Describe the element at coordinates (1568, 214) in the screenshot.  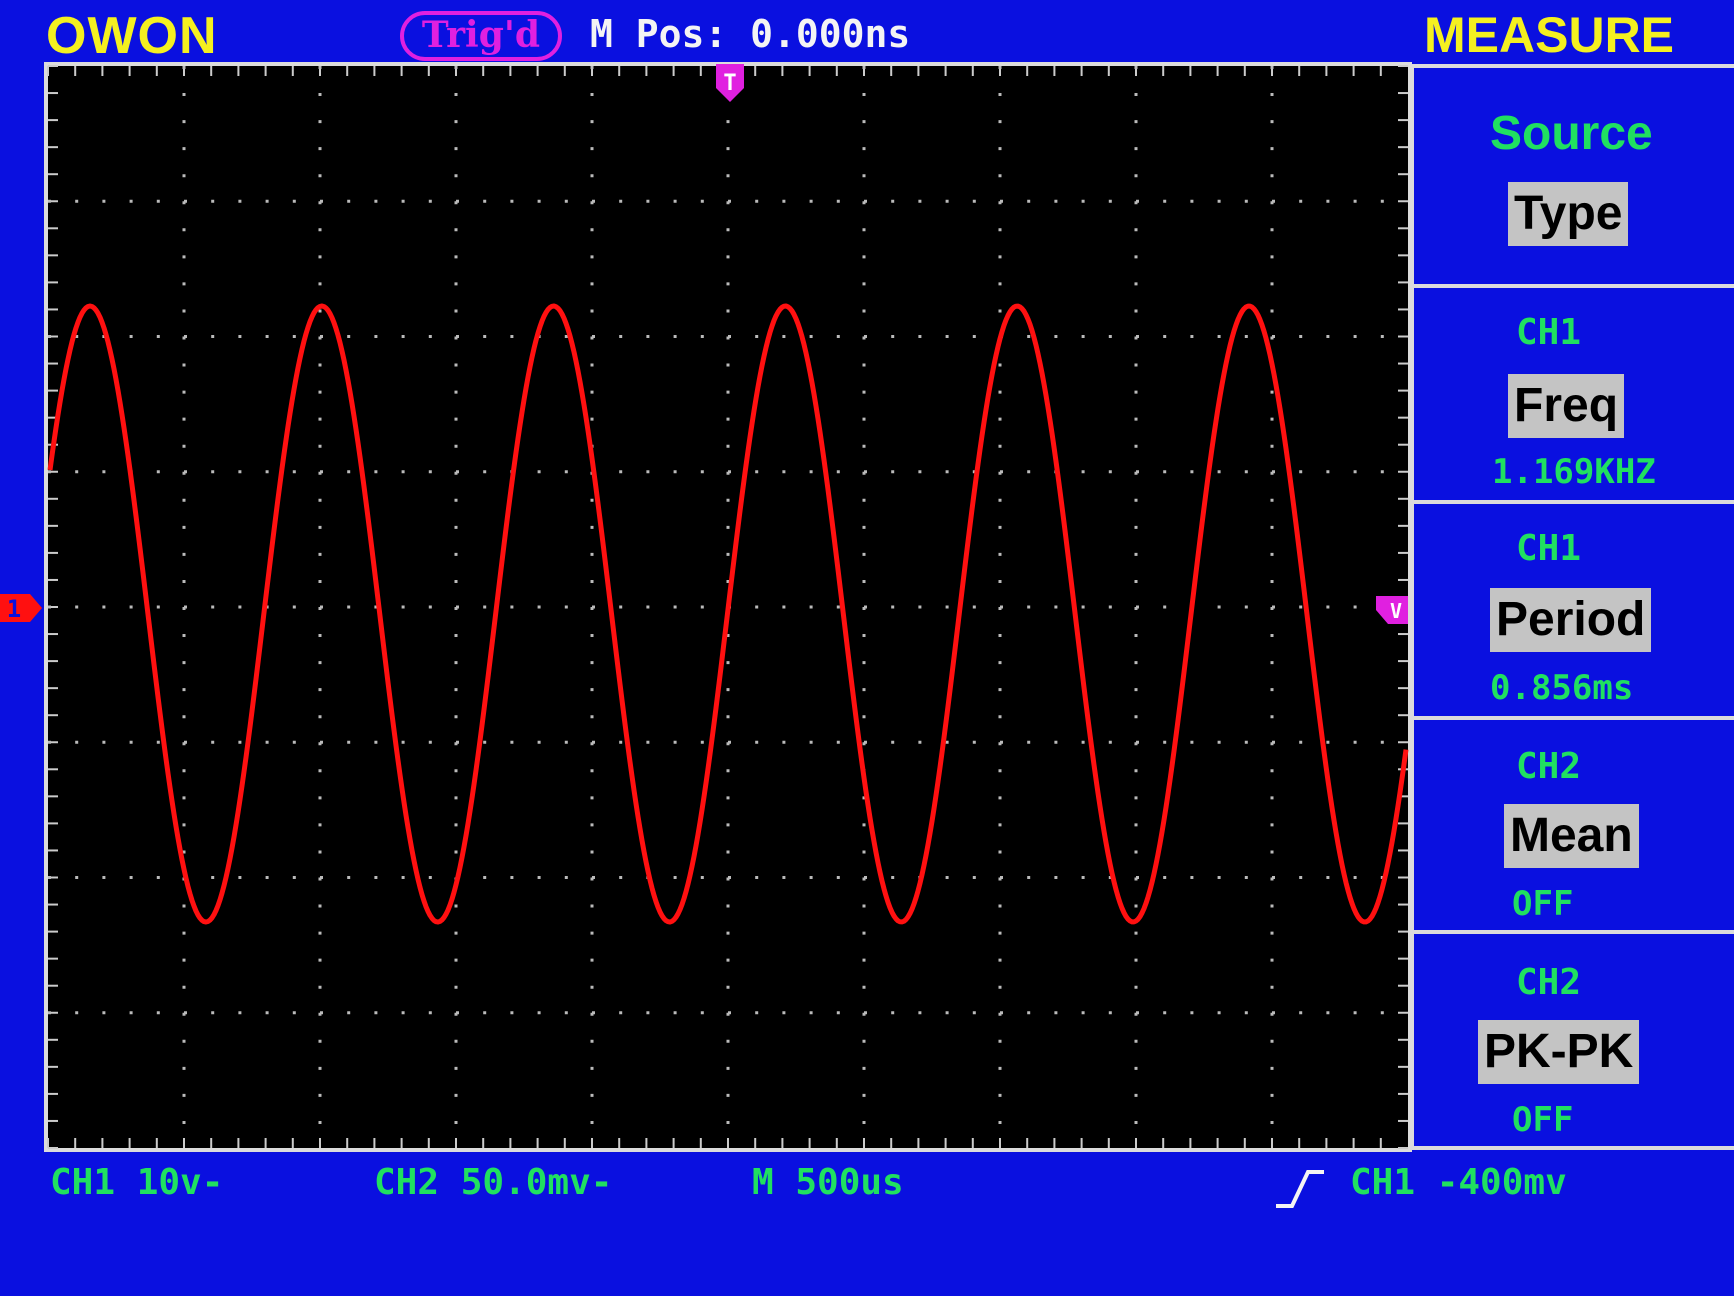
I see `type-button: Type` at that location.